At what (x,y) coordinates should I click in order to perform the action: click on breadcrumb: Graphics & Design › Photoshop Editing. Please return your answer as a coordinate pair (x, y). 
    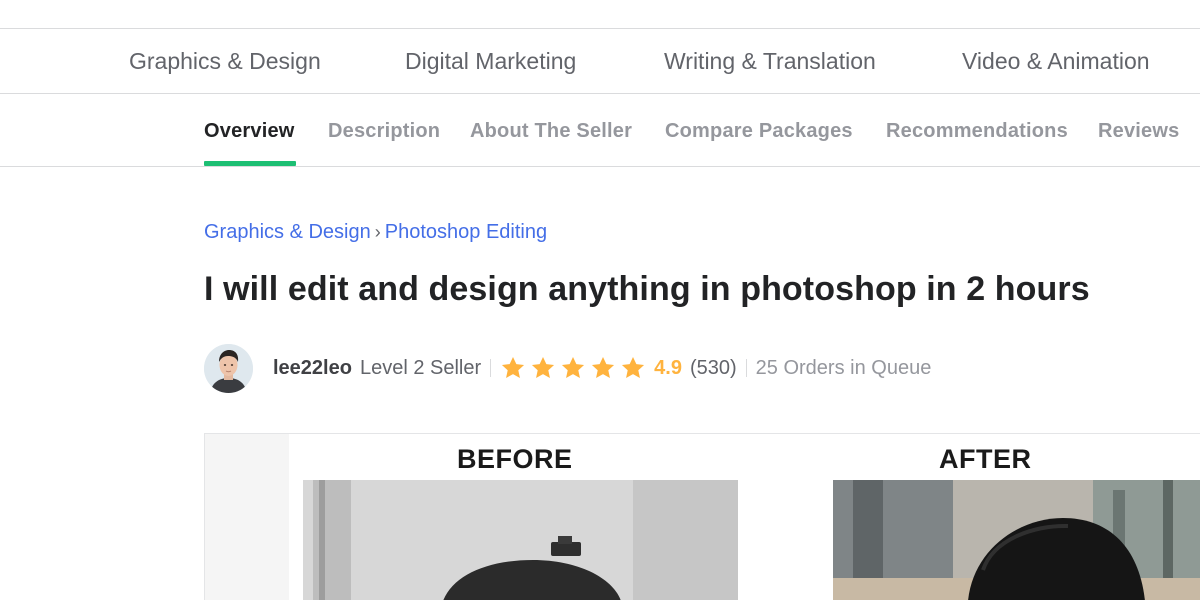
    Looking at the image, I should click on (375, 232).